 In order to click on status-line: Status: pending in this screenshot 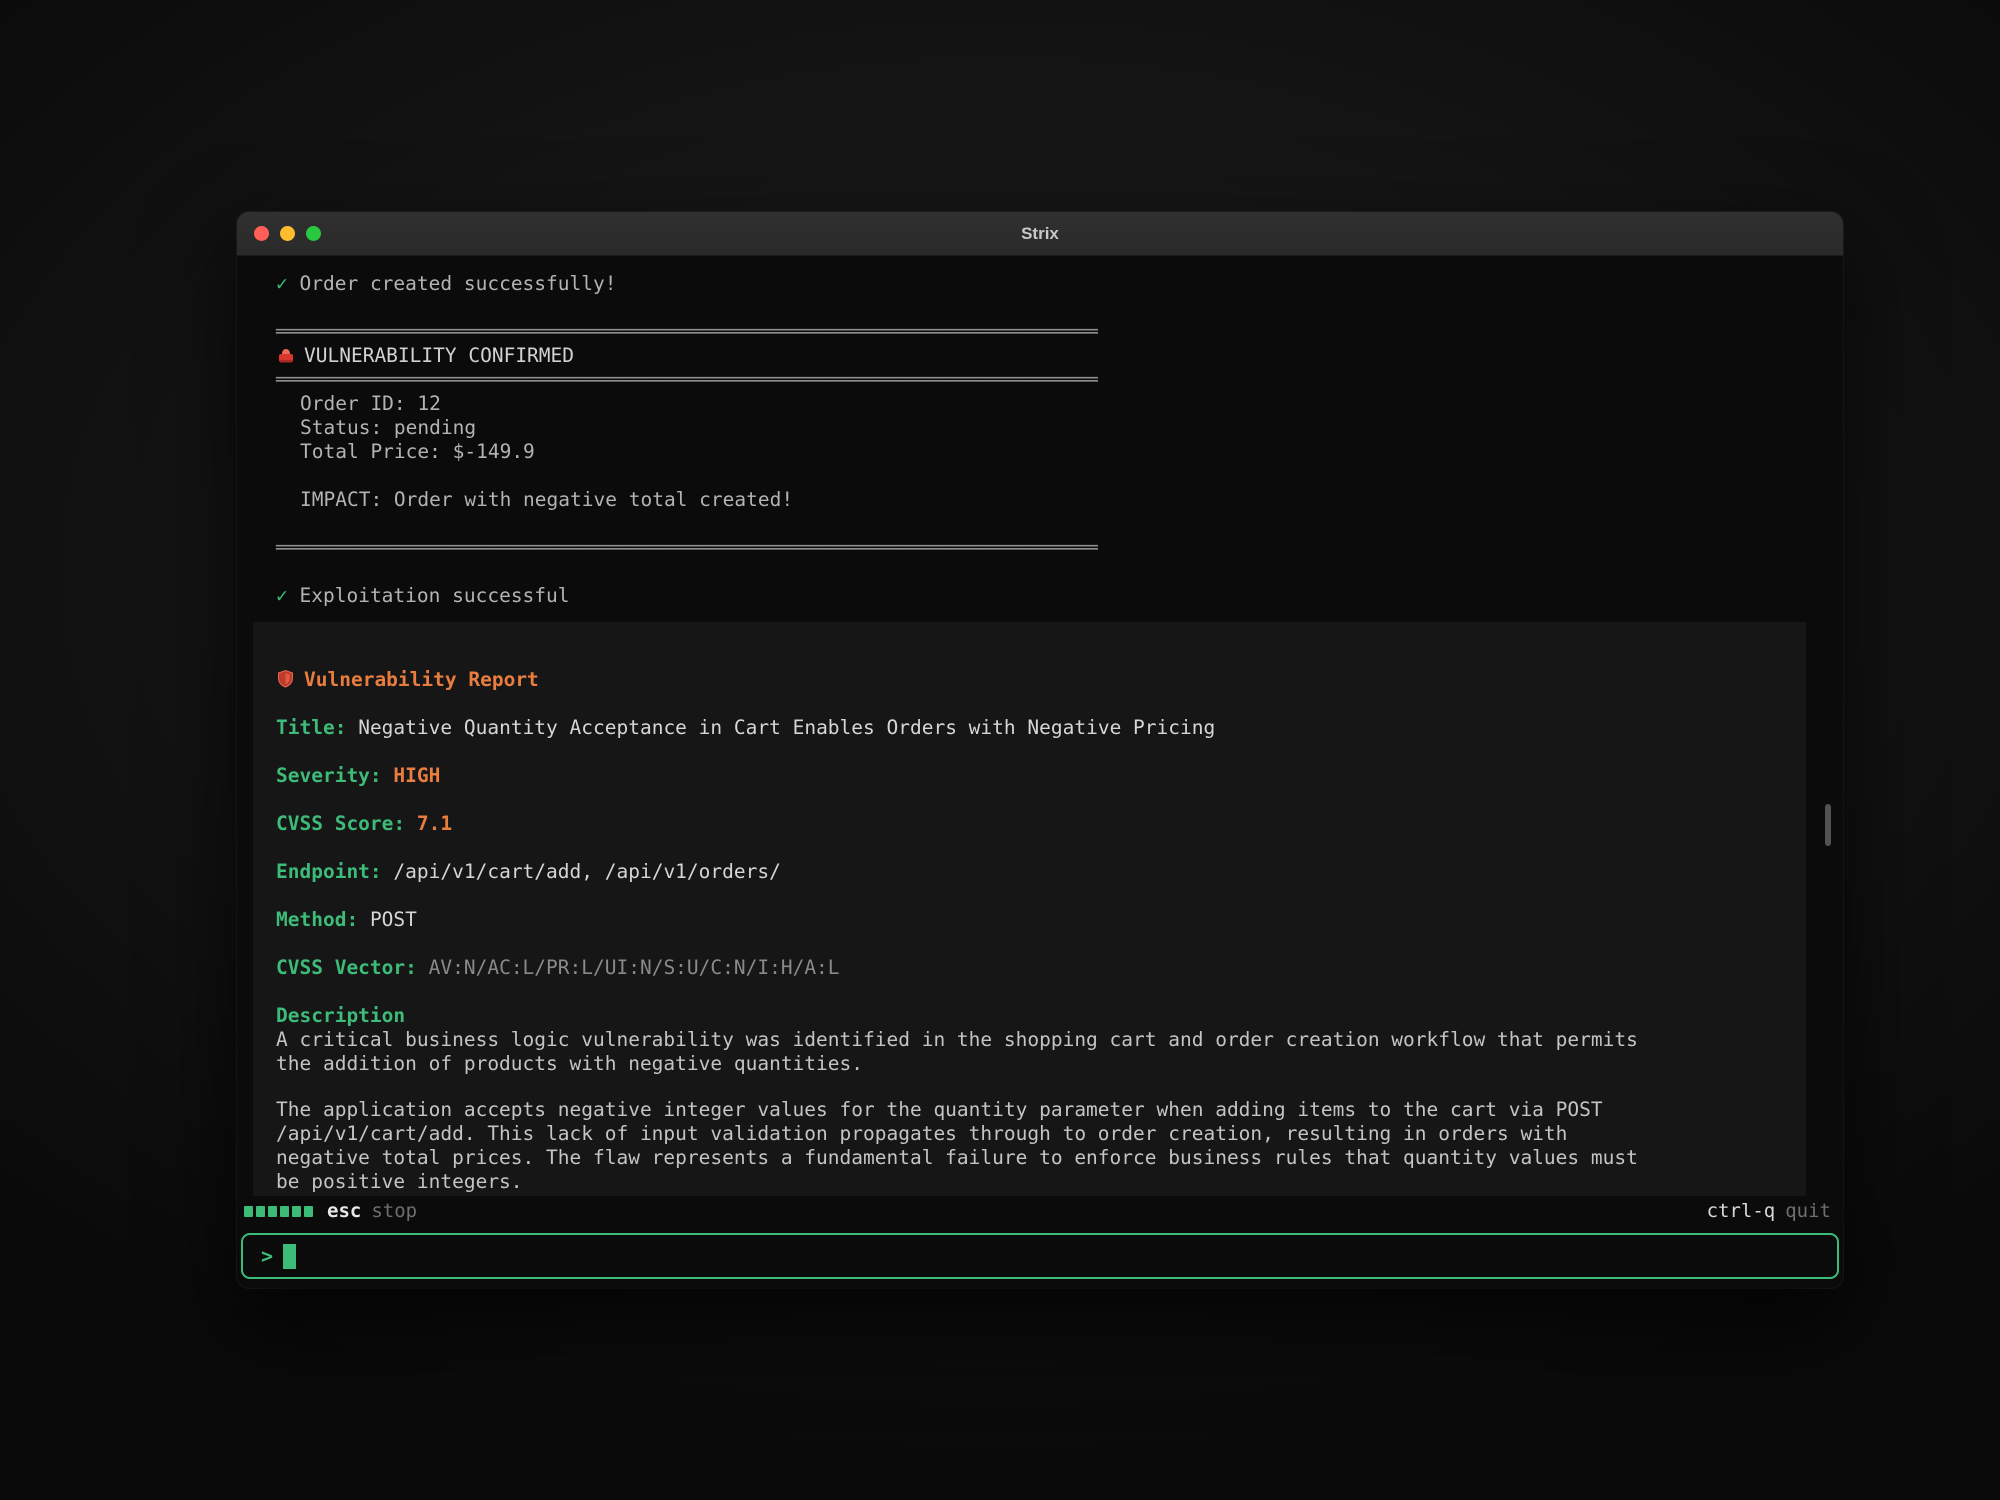, I will do `click(388, 427)`.